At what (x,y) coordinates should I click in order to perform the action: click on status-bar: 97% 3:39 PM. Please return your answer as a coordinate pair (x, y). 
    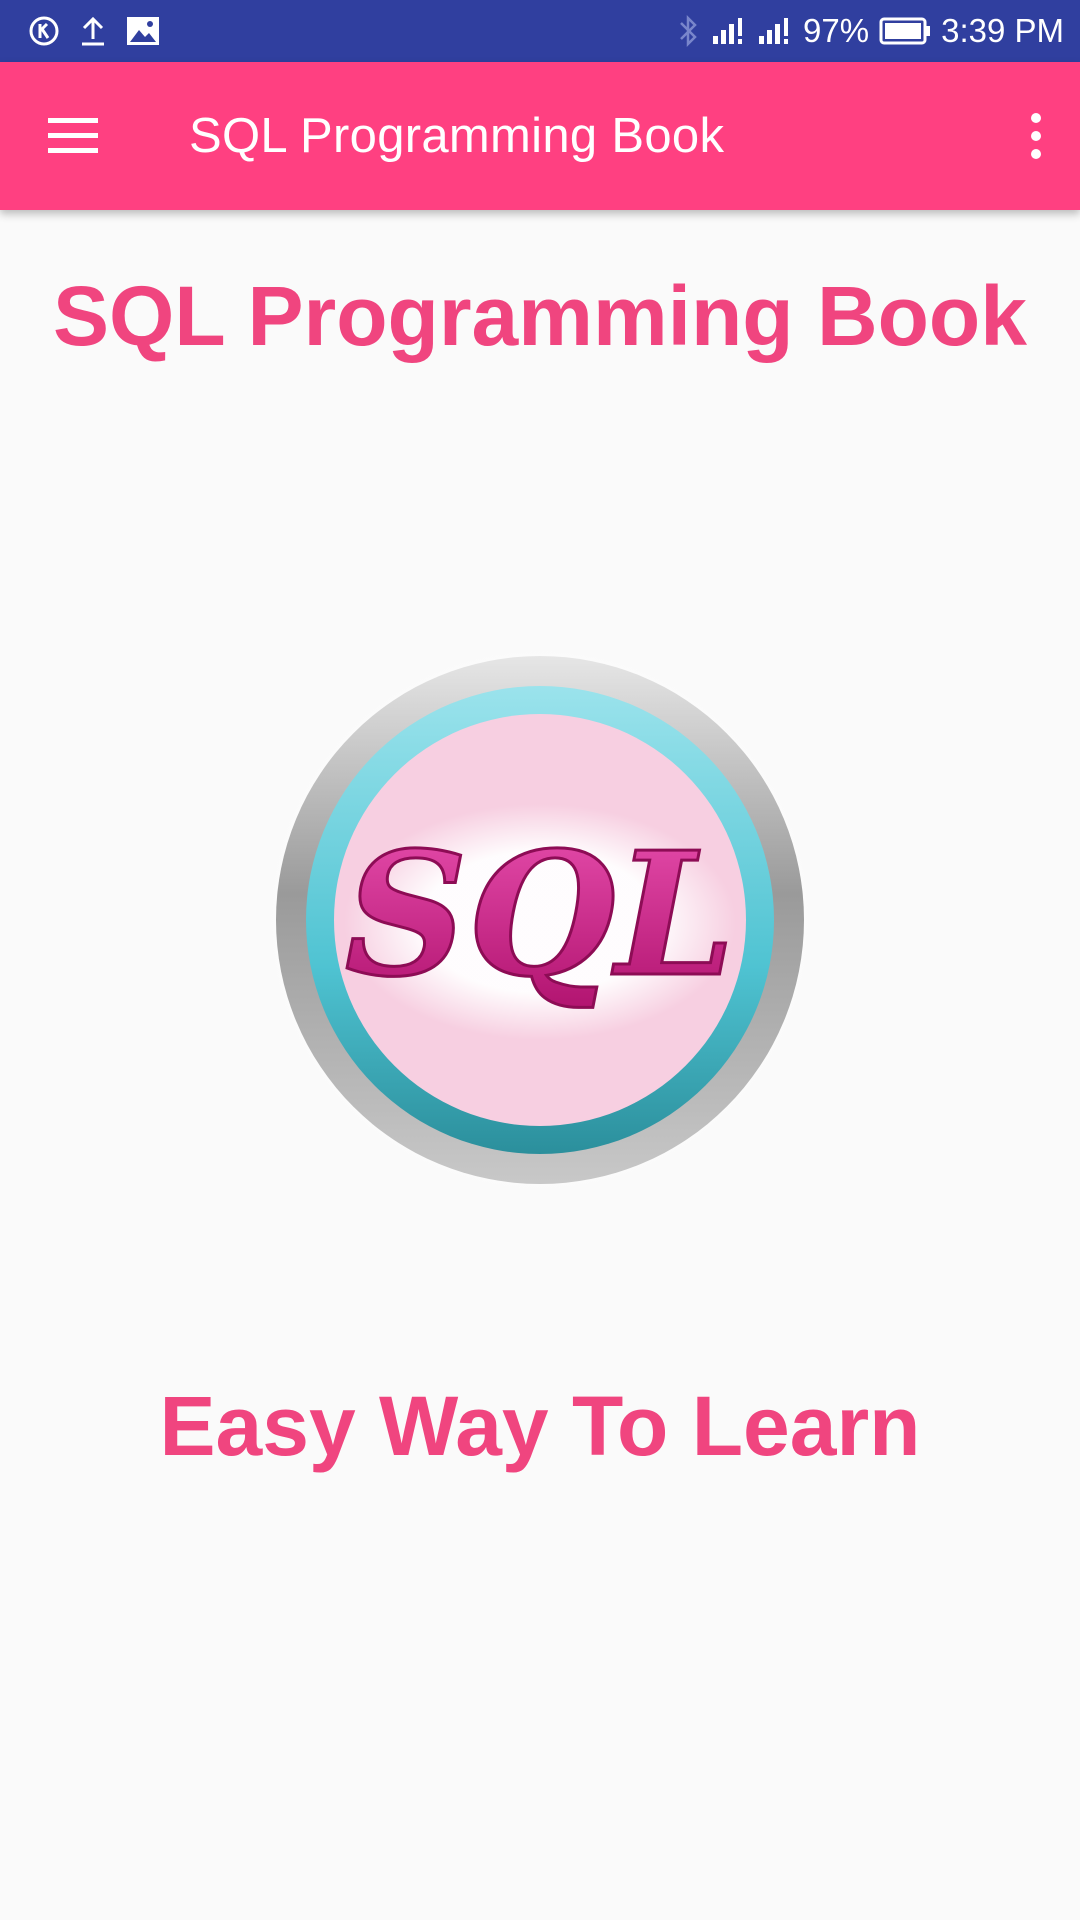
    Looking at the image, I should click on (540, 31).